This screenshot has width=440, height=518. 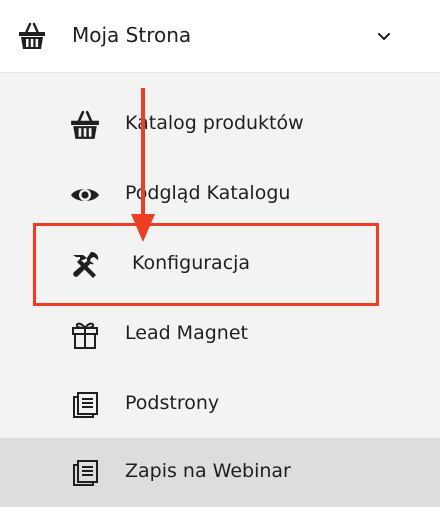 What do you see at coordinates (208, 193) in the screenshot?
I see `menu-item-label: Podgląd Katalogu` at bounding box center [208, 193].